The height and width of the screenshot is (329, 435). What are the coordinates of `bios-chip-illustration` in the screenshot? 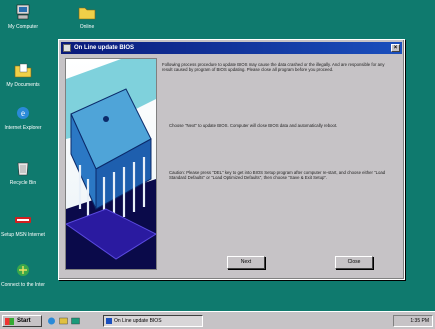 It's located at (111, 164).